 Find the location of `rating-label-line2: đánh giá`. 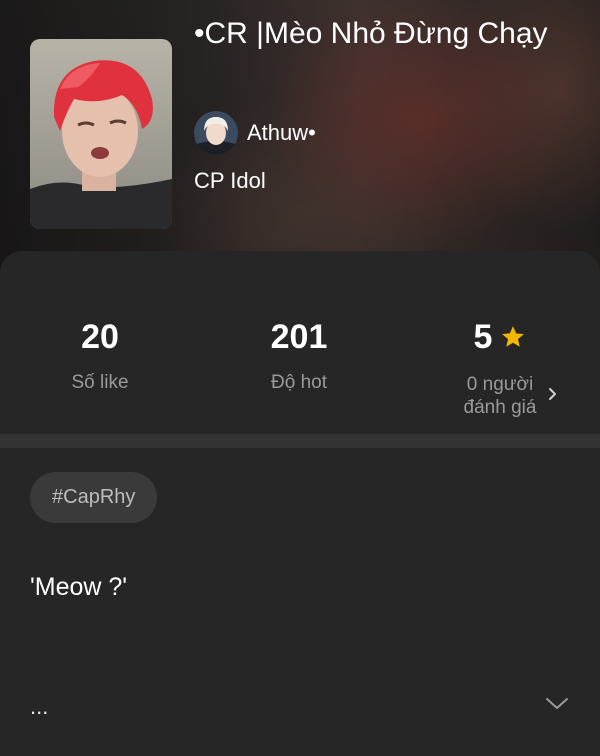

rating-label-line2: đánh giá is located at coordinates (500, 407).